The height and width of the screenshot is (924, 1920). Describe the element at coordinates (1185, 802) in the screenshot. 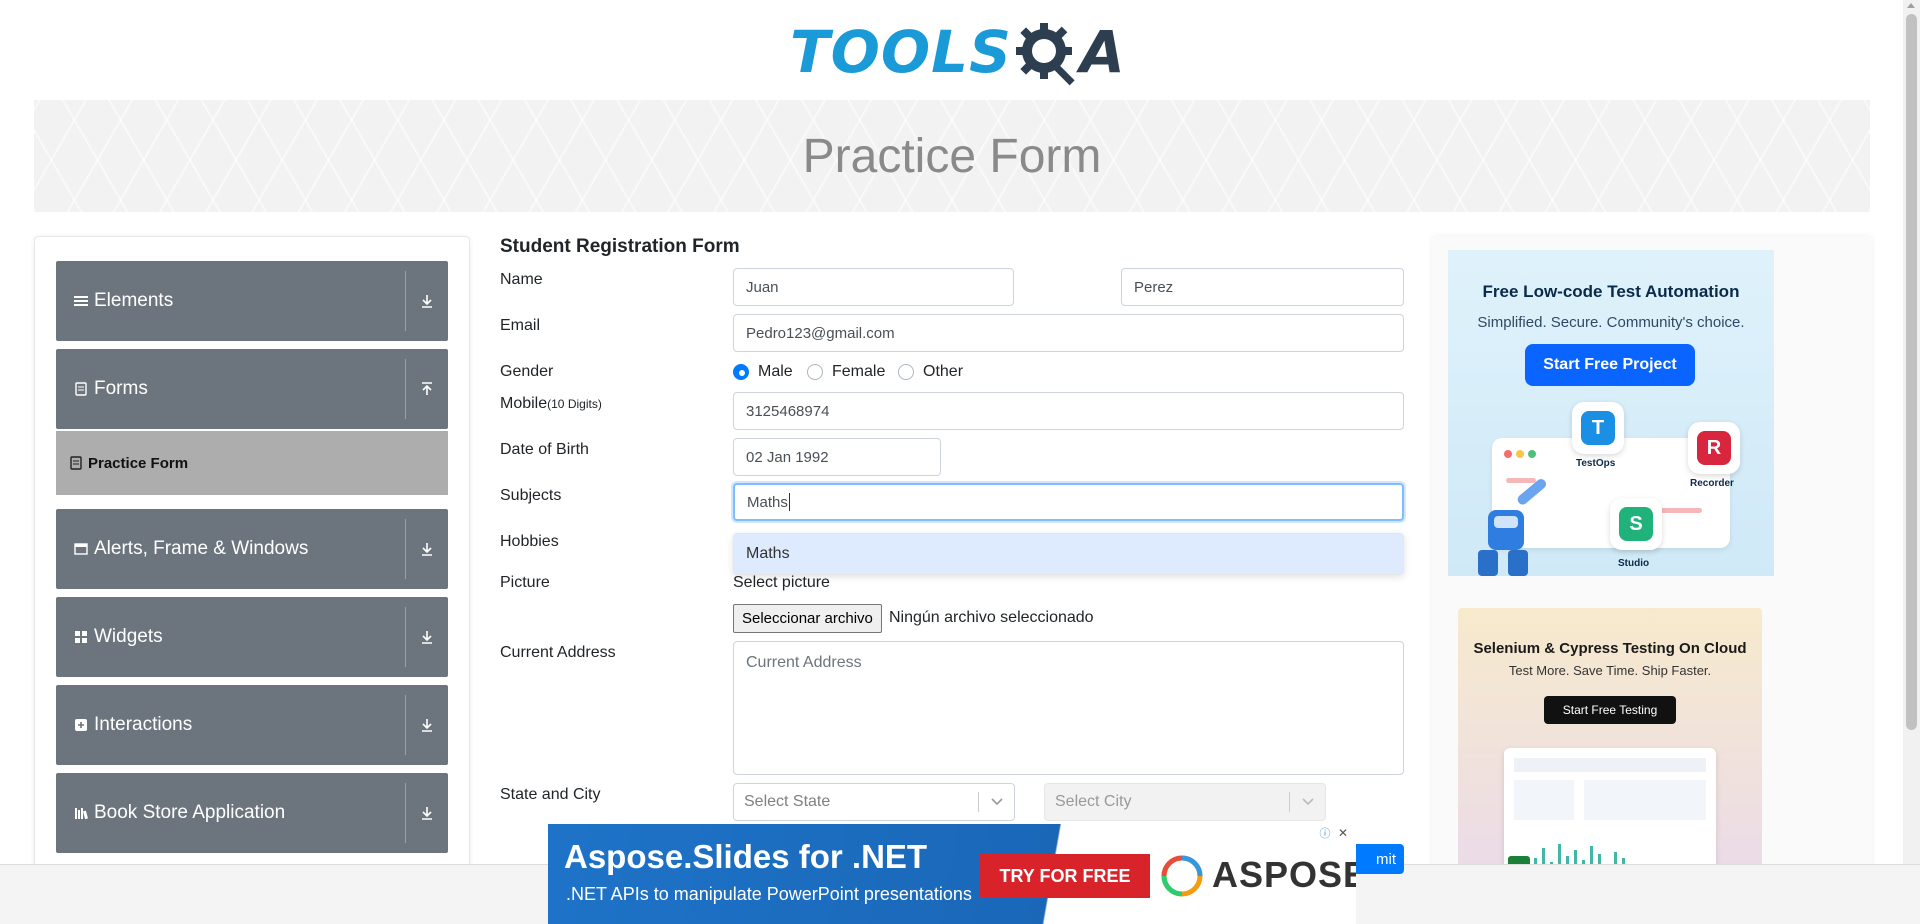

I see `city-select: Select City` at that location.